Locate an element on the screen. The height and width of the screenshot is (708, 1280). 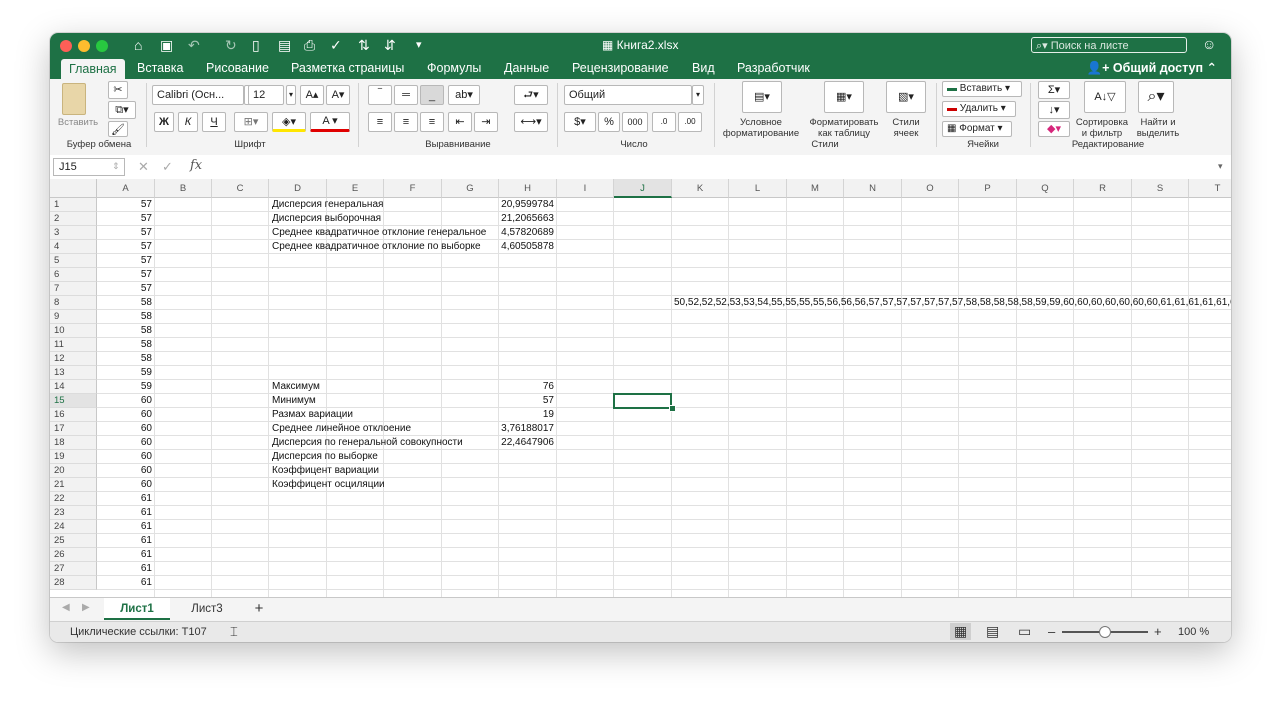
selected-cell-j15 is located at coordinates (642, 401).